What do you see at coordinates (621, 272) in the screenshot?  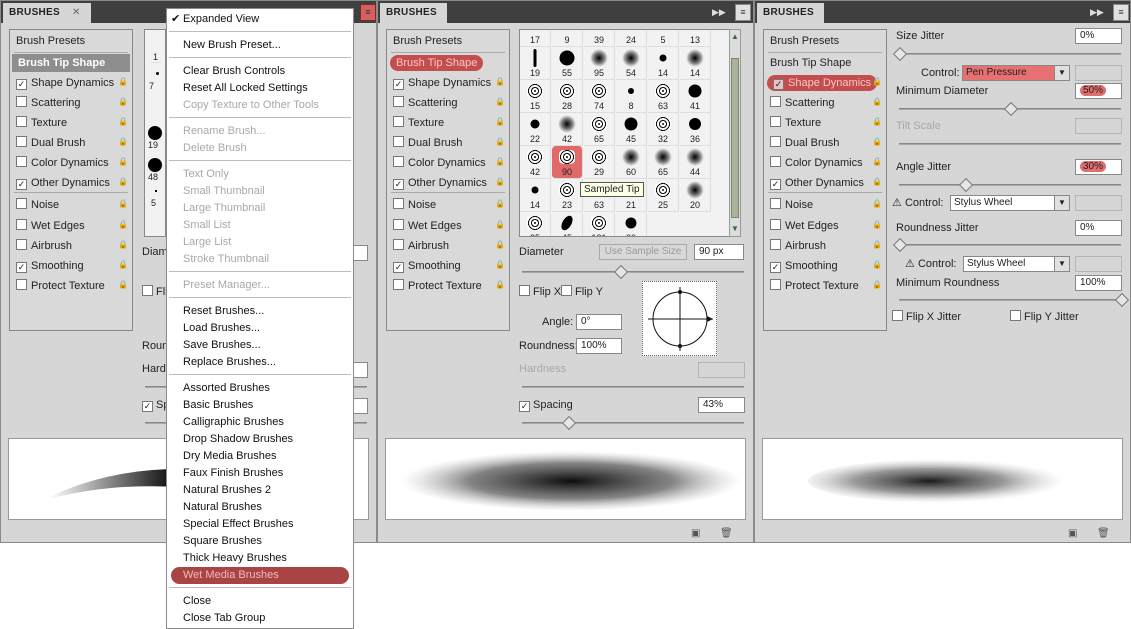 I see `diameter-slider-knob` at bounding box center [621, 272].